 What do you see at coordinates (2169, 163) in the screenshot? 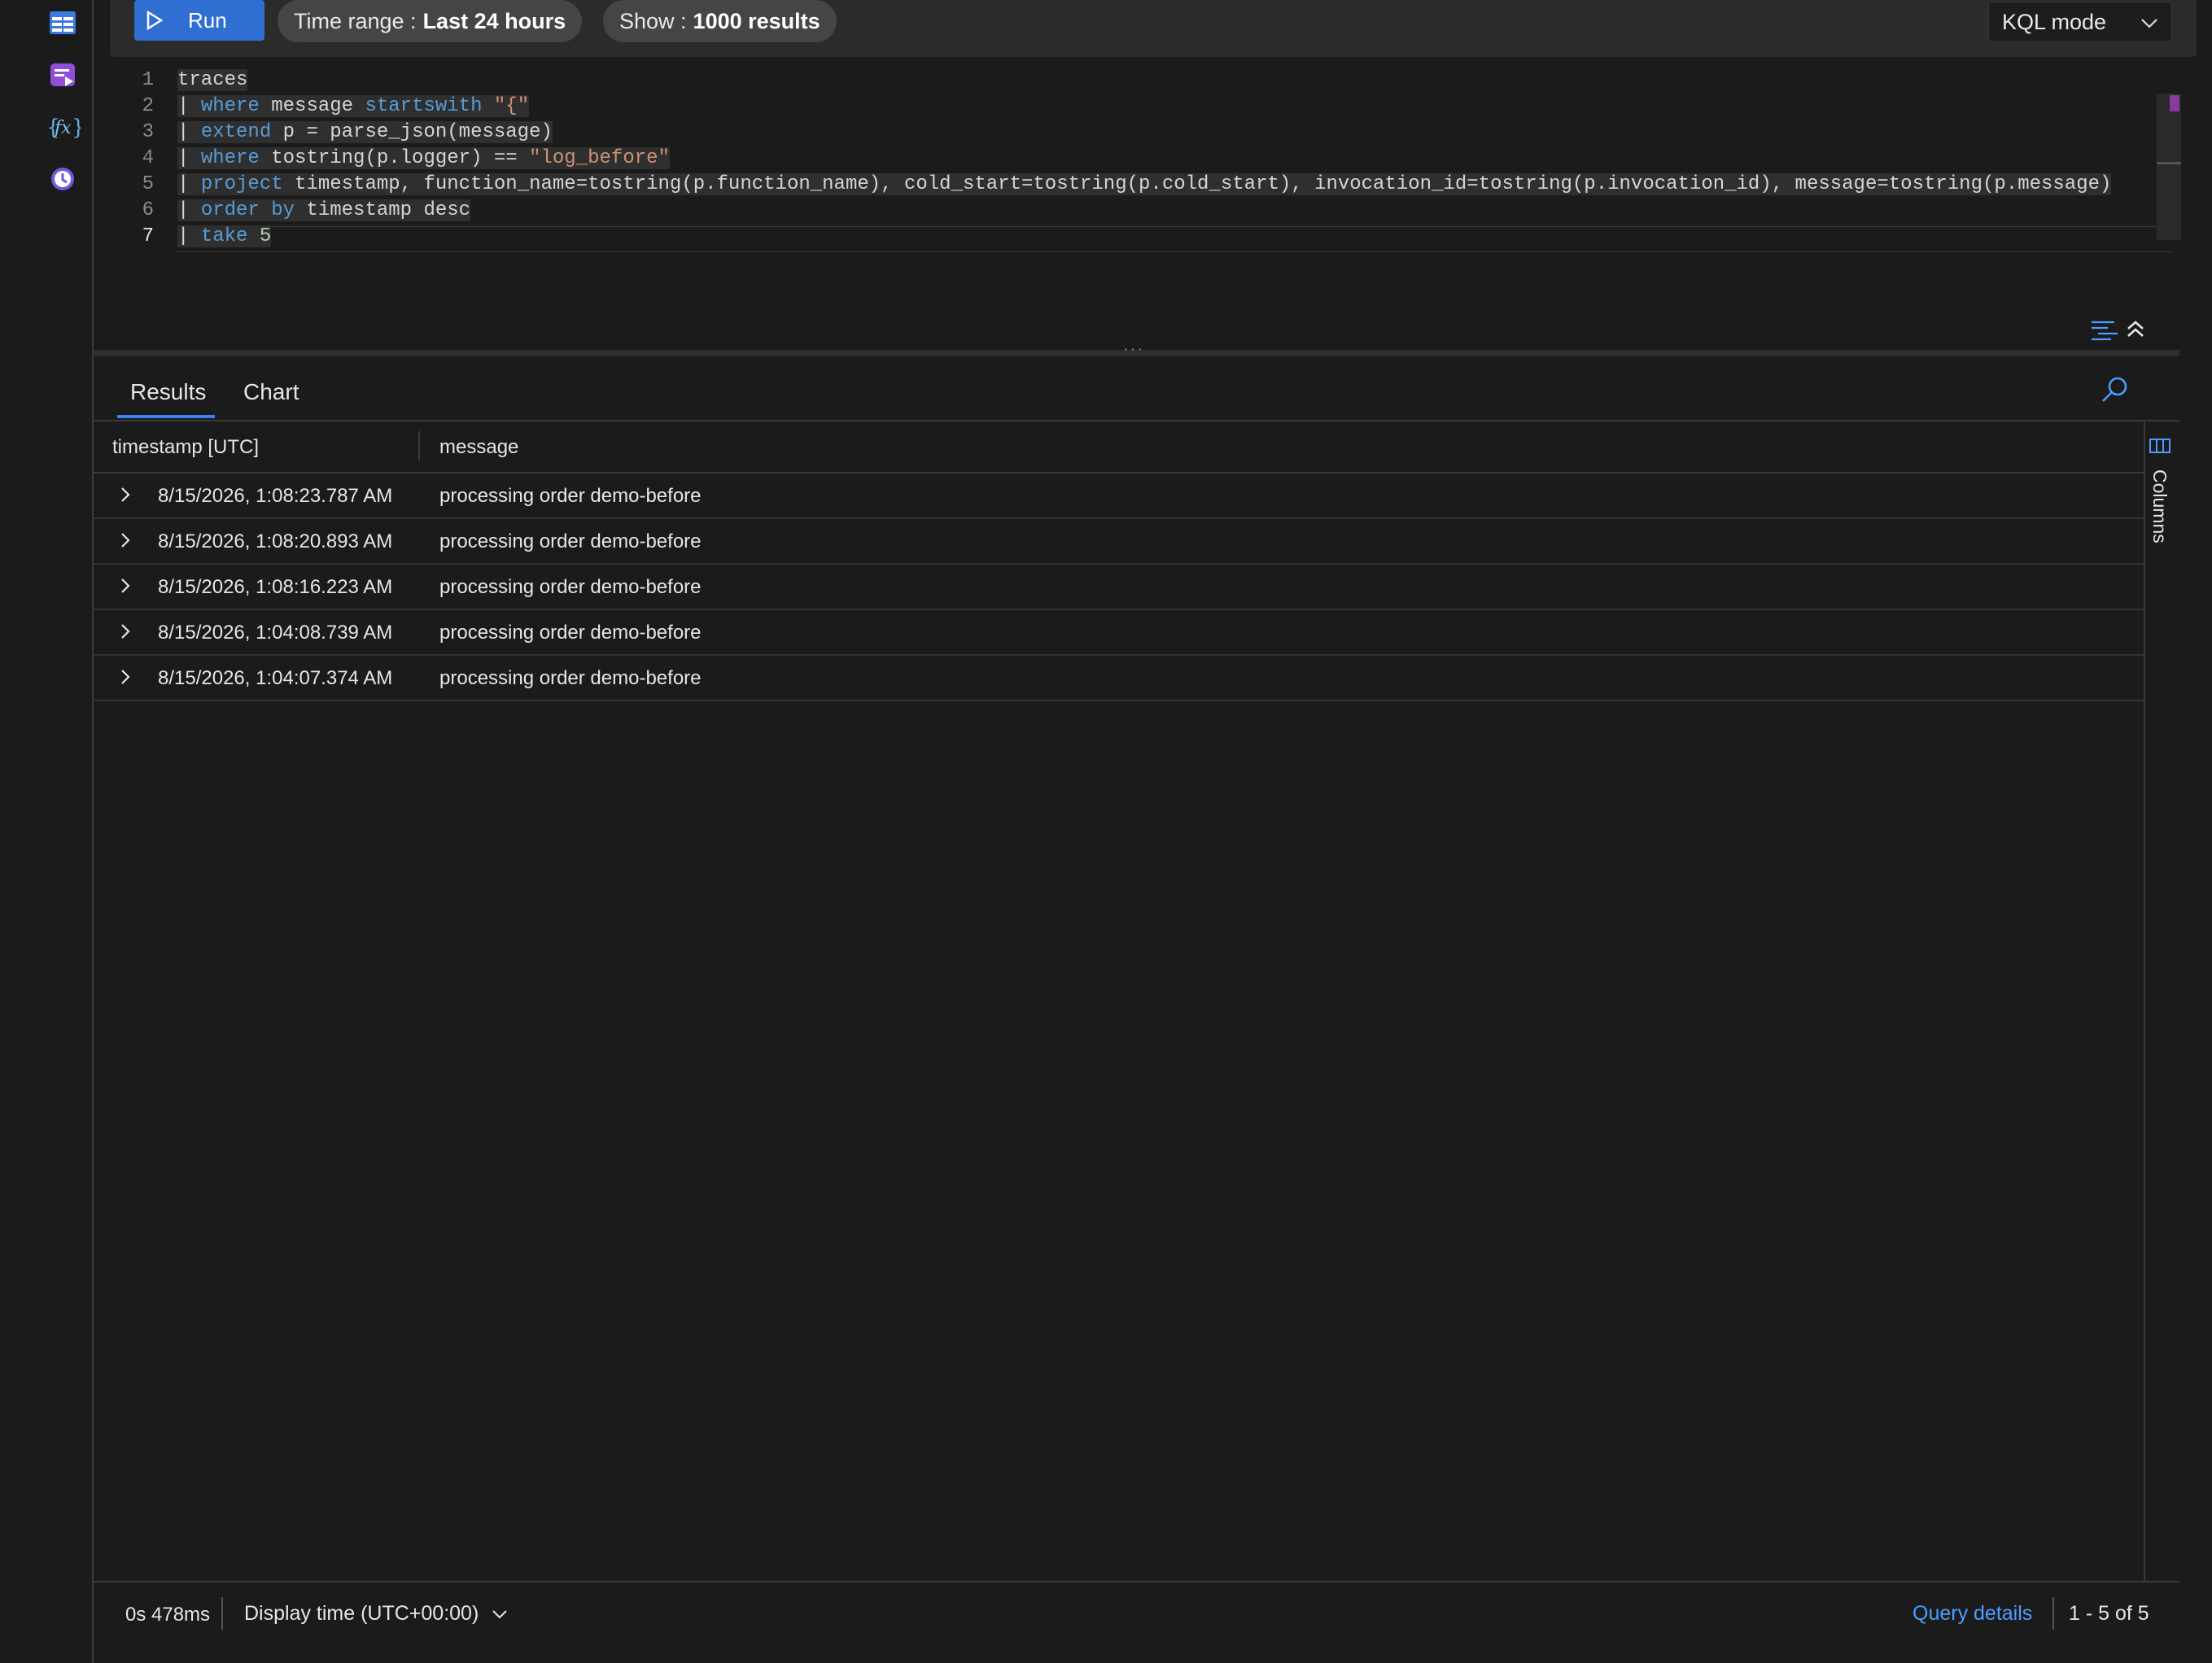
I see `minimap-viewport` at bounding box center [2169, 163].